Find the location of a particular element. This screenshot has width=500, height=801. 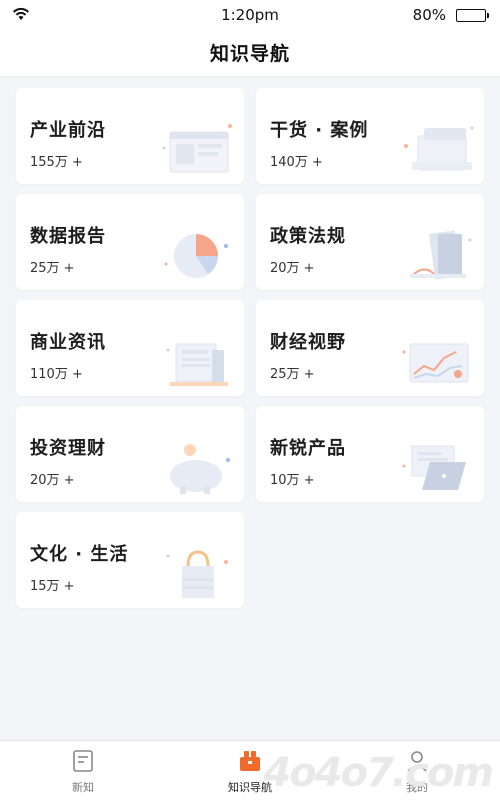

piggy-bank-icon is located at coordinates (200, 469).